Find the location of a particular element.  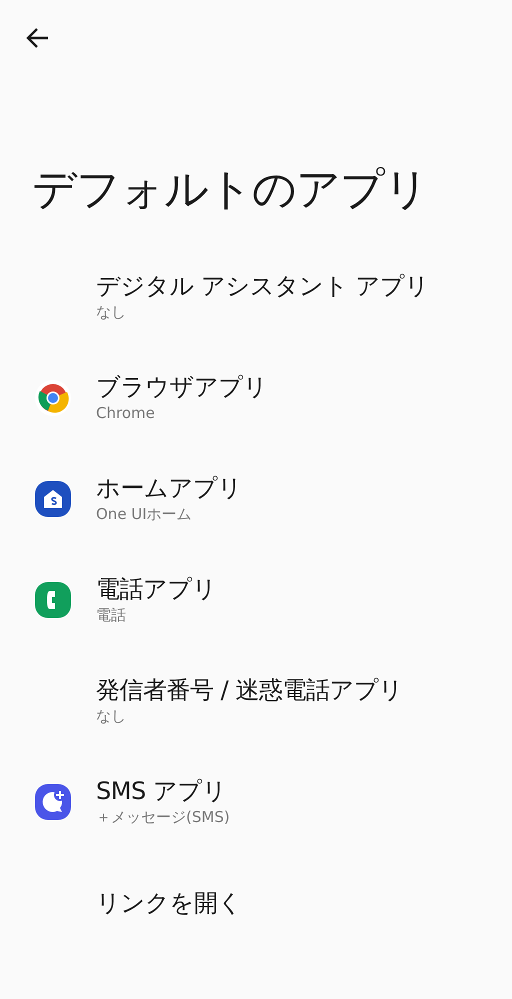

item-title: 電話アプリ is located at coordinates (156, 589).